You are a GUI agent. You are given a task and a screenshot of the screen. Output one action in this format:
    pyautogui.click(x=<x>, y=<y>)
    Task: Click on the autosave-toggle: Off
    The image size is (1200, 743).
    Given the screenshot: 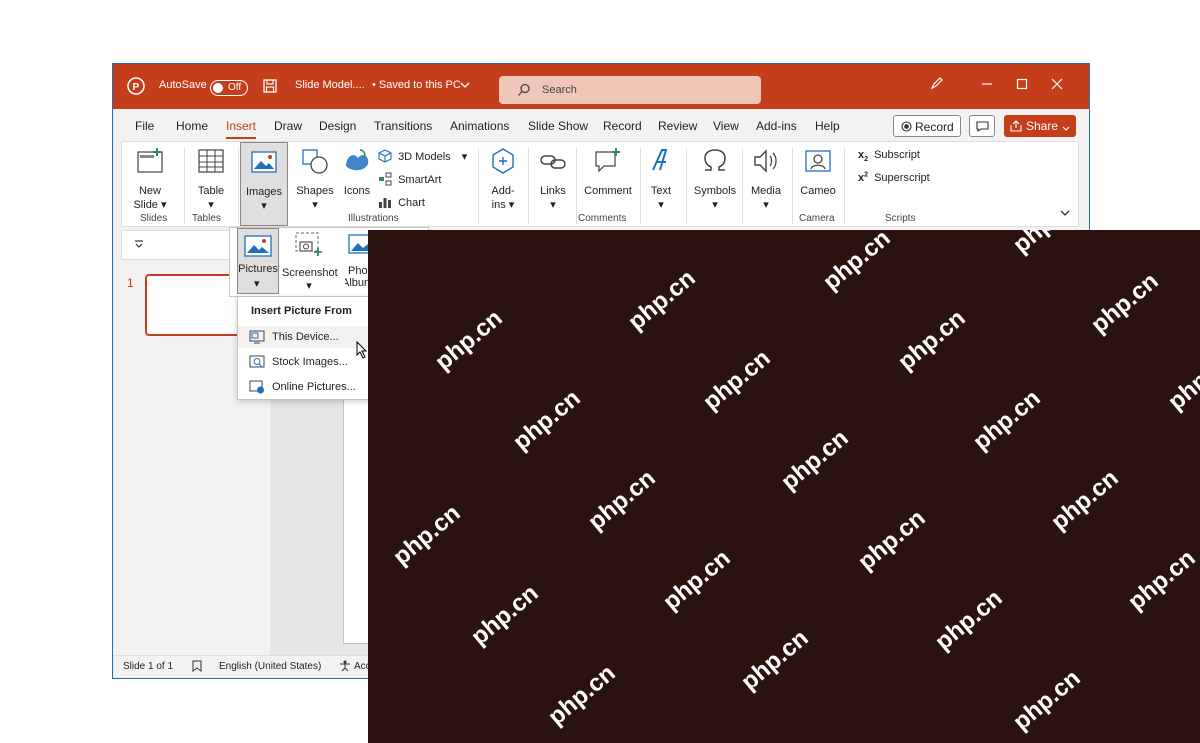 What is the action you would take?
    pyautogui.click(x=229, y=88)
    